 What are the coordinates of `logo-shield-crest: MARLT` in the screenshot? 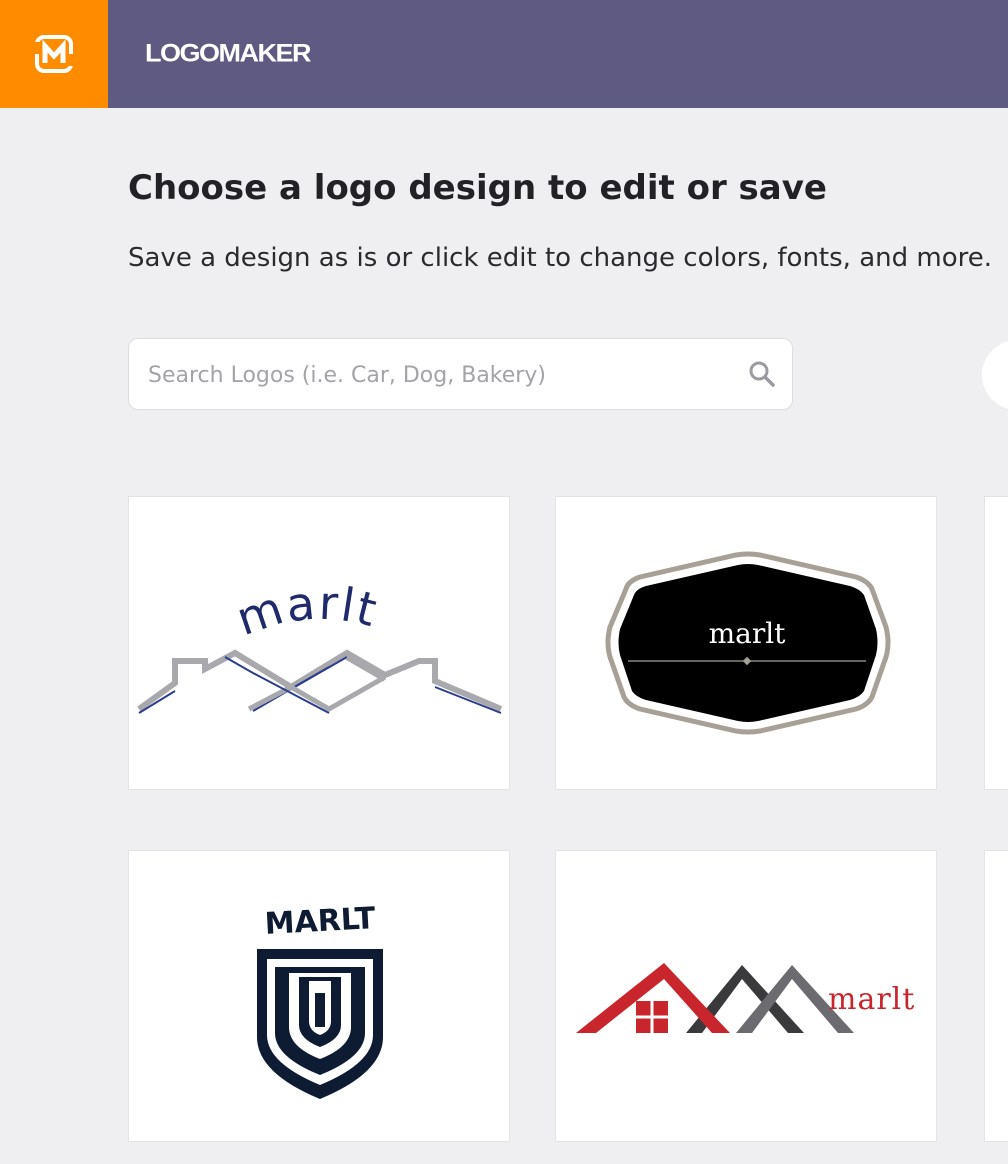 It's located at (320, 1000).